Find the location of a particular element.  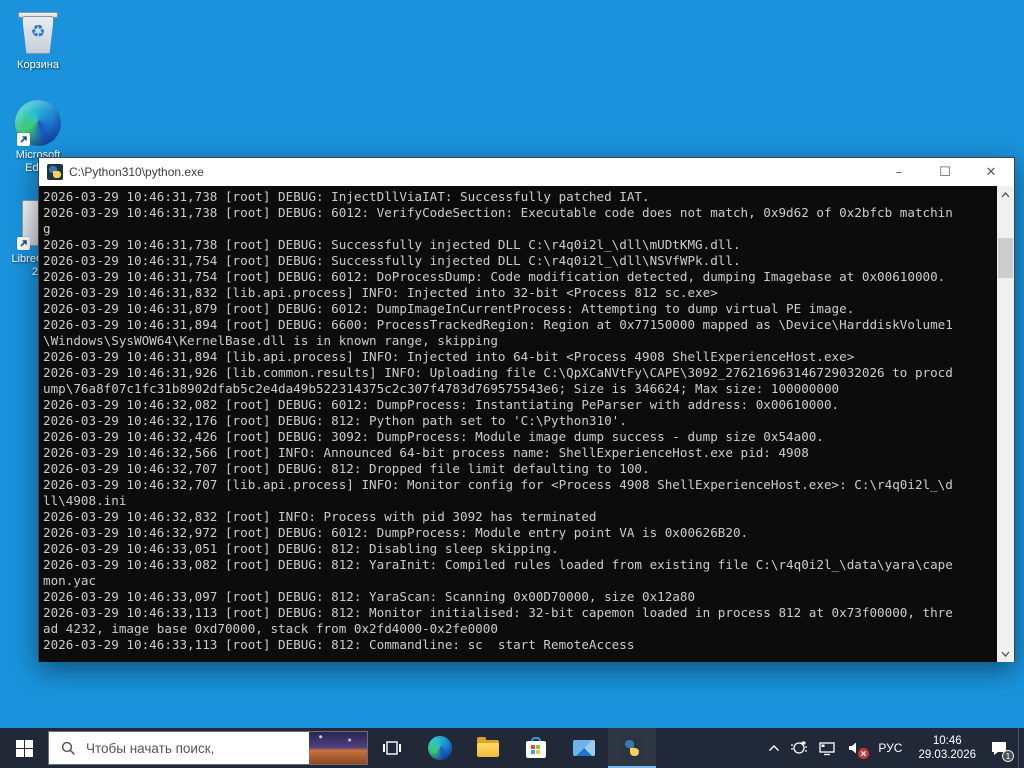

mail-icon is located at coordinates (584, 748).